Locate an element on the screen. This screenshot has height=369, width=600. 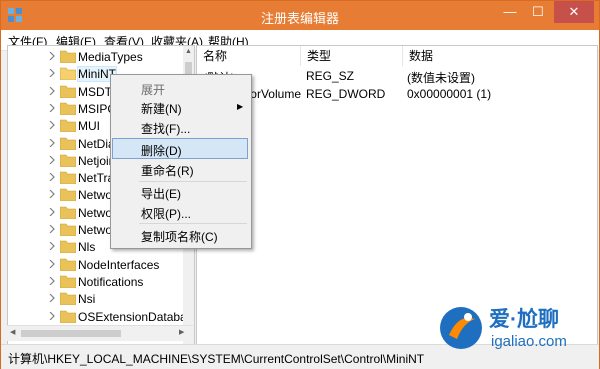
tree-item-label: MediaTypes is located at coordinates (110, 57).